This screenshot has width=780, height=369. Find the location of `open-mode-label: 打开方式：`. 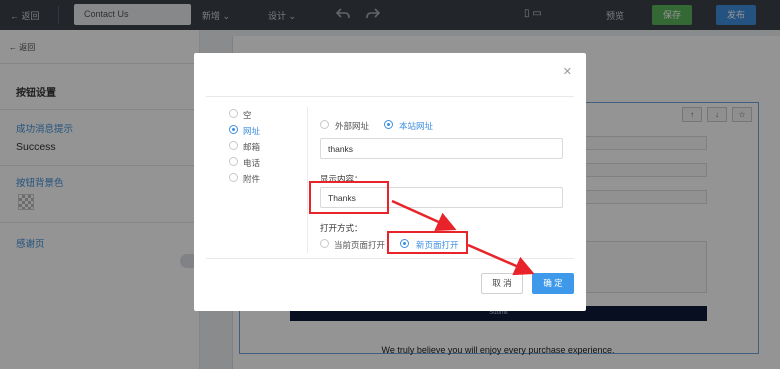

open-mode-label: 打开方式： is located at coordinates (341, 228).